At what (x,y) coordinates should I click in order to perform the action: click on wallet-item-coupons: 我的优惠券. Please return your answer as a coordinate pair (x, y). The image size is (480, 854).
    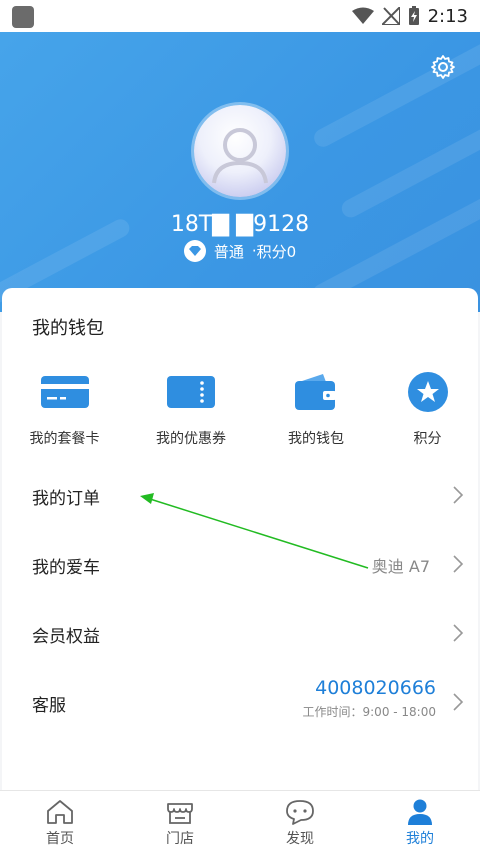
    Looking at the image, I should click on (191, 409).